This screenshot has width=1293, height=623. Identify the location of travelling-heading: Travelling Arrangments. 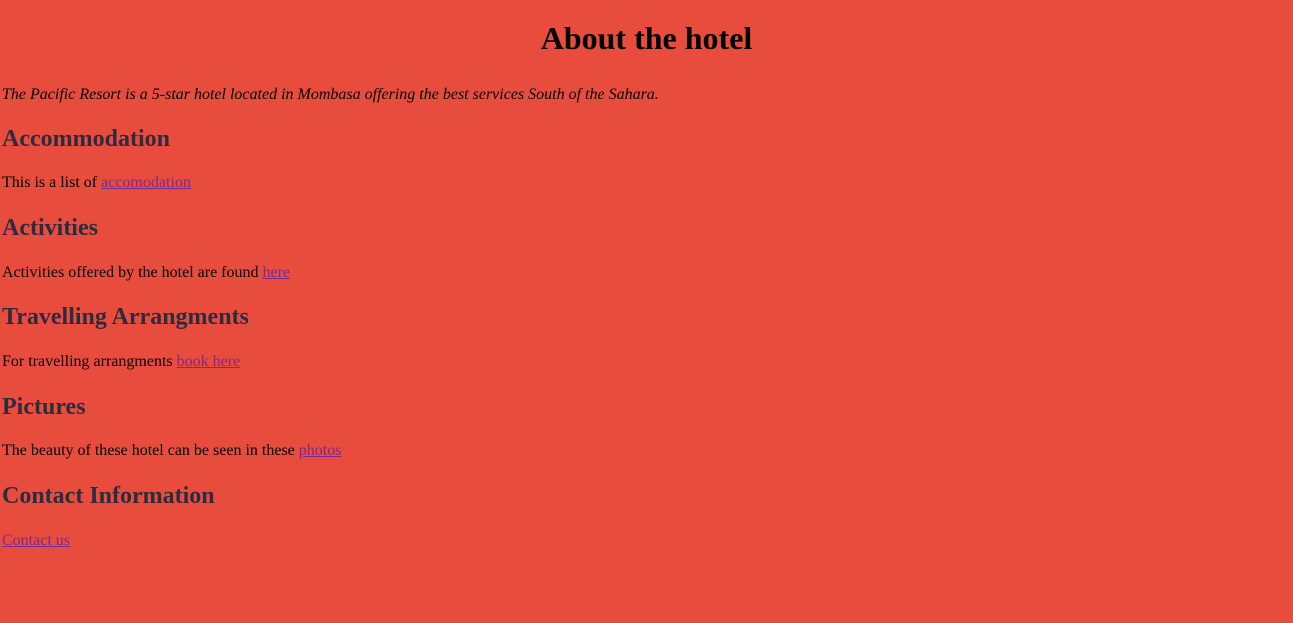
(125, 317).